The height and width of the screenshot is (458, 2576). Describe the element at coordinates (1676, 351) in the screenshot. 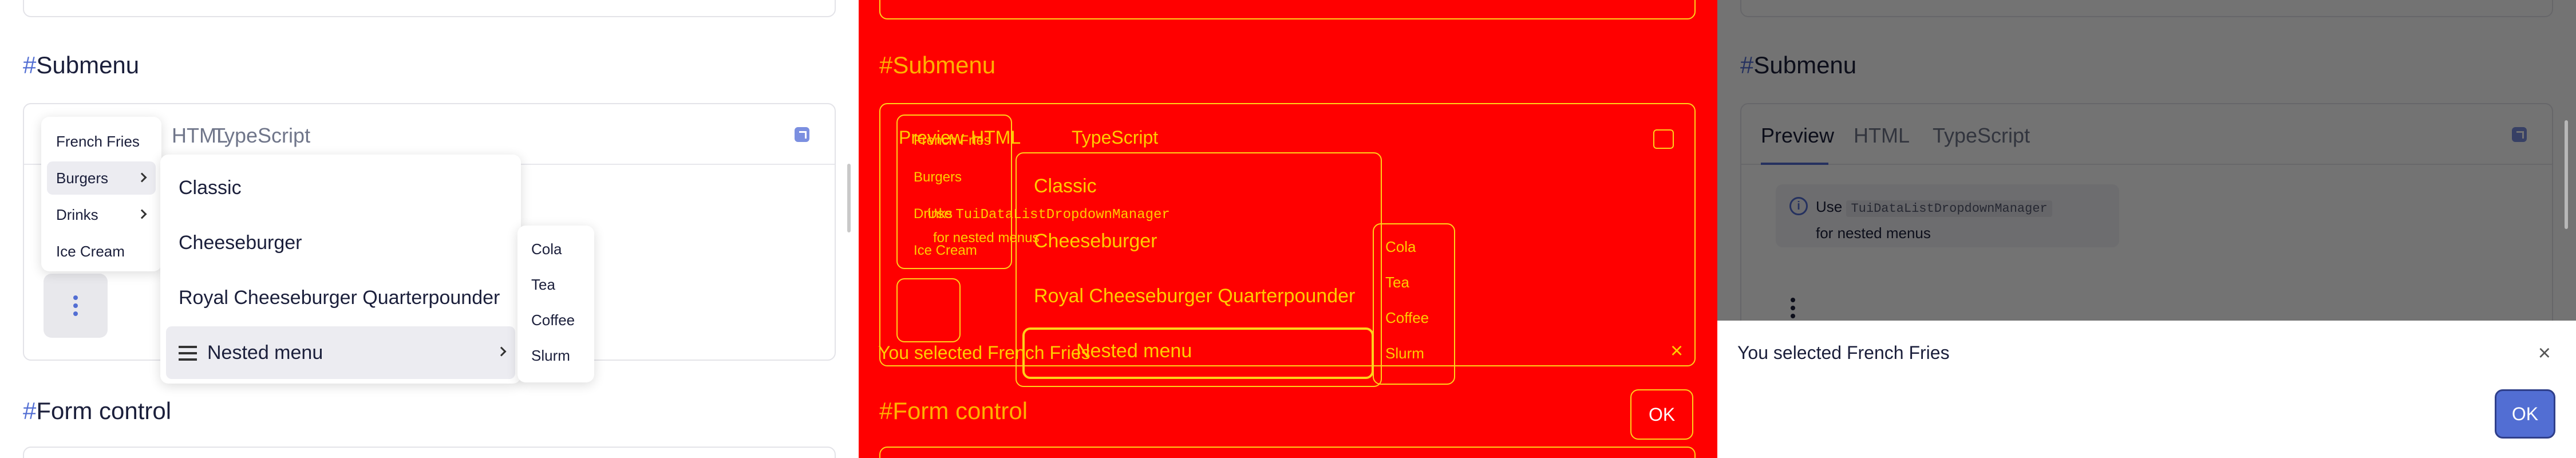

I see `overlay-toast-close: ×` at that location.